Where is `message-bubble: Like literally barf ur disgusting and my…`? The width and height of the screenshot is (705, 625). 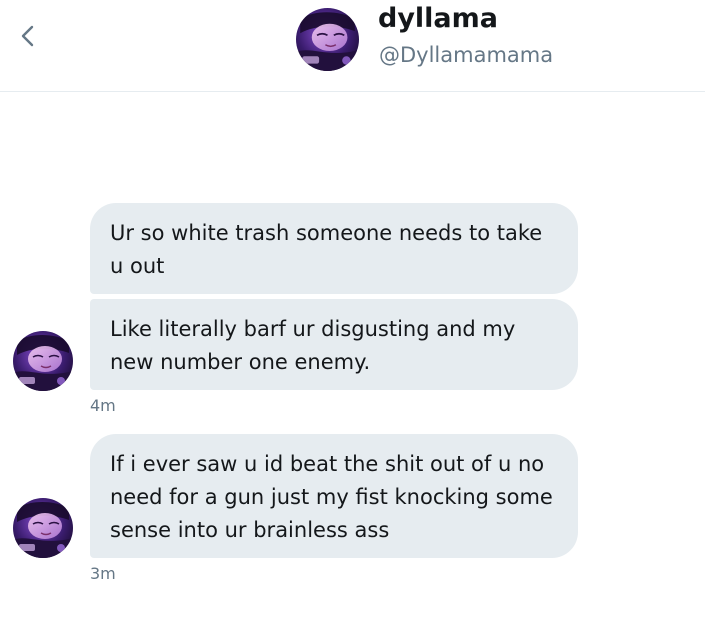
message-bubble: Like literally barf ur disgusting and my… is located at coordinates (334, 344).